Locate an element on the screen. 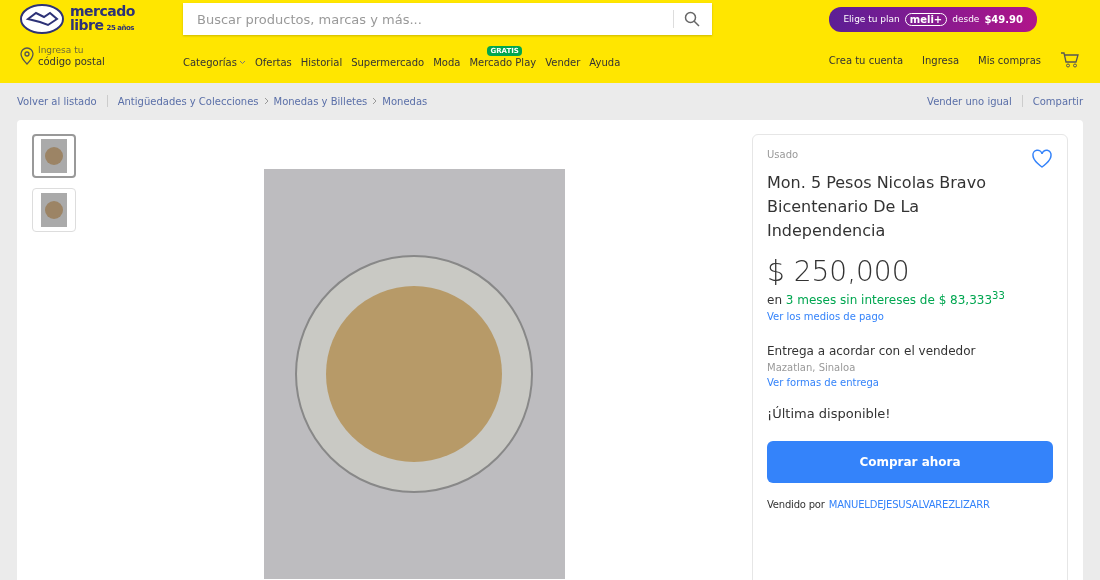 This screenshot has height=580, width=1100. nav-link: Categorías is located at coordinates (210, 62).